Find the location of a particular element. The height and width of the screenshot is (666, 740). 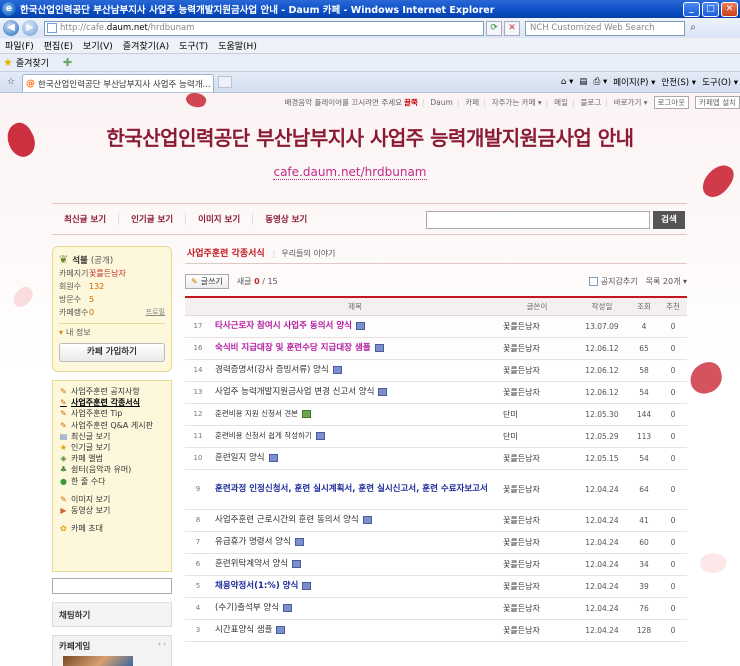

minimize-button: _ is located at coordinates (691, 9).